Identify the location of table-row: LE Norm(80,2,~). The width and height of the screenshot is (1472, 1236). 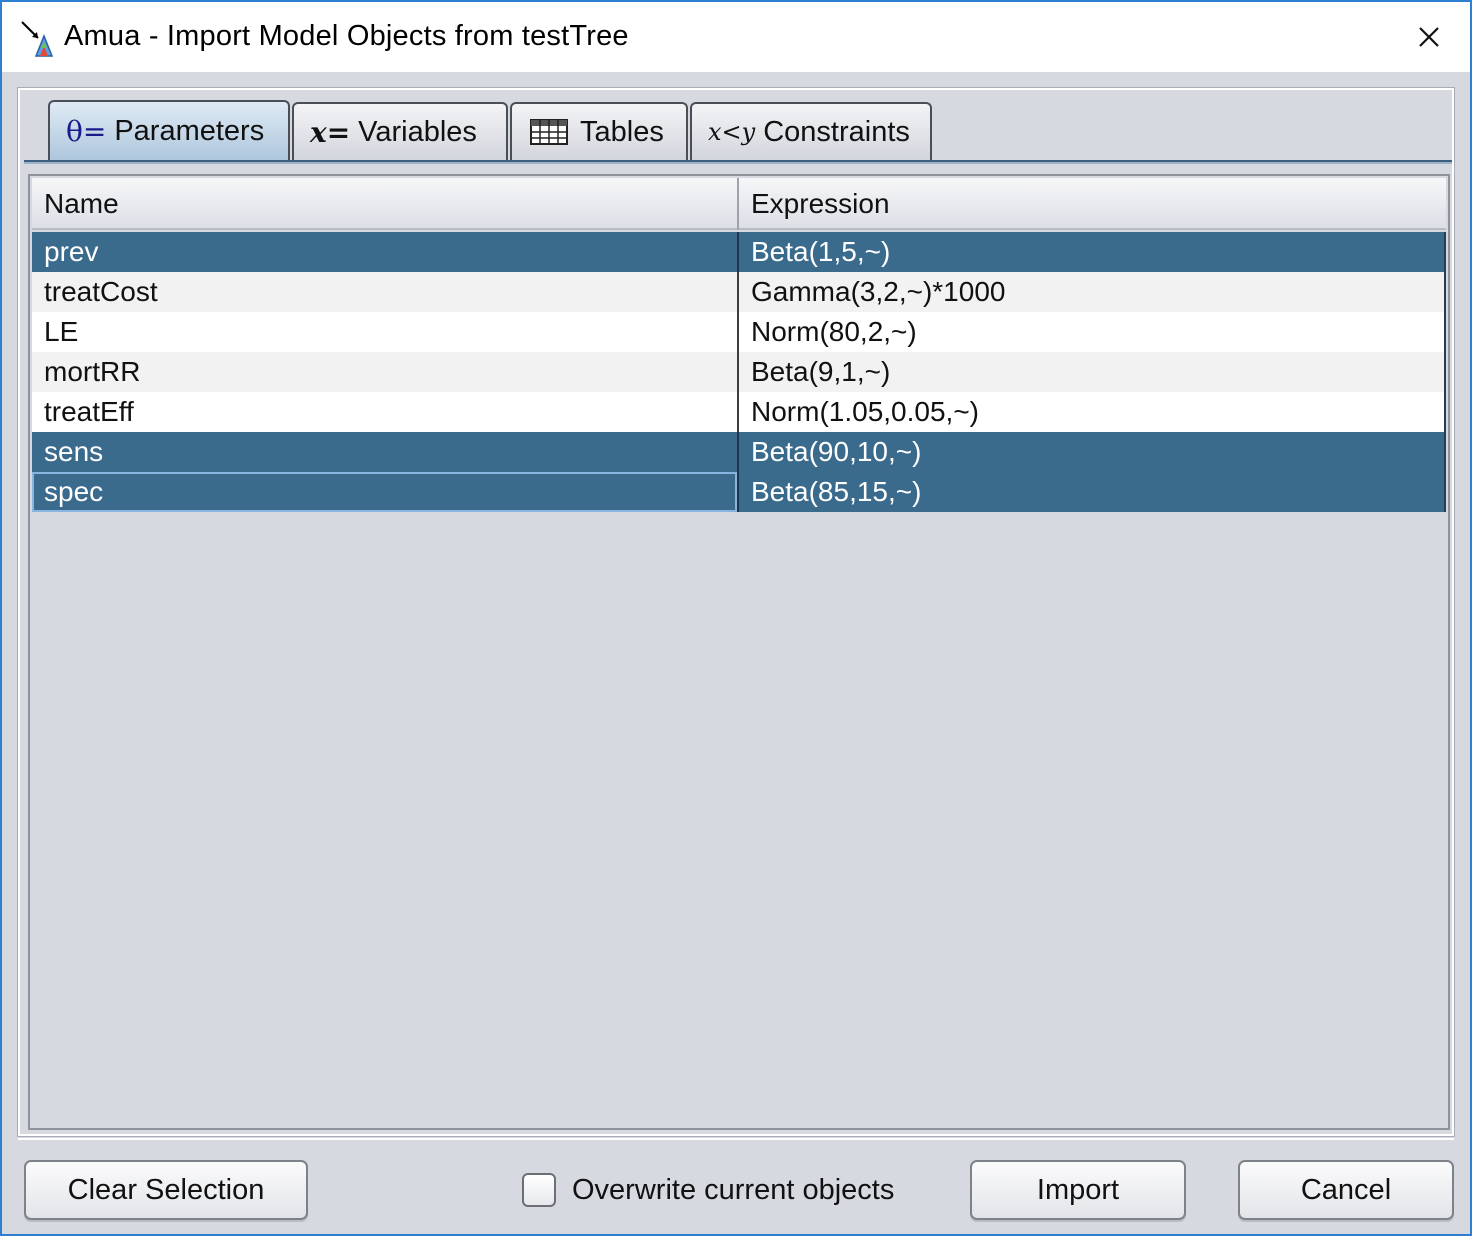
(739, 332).